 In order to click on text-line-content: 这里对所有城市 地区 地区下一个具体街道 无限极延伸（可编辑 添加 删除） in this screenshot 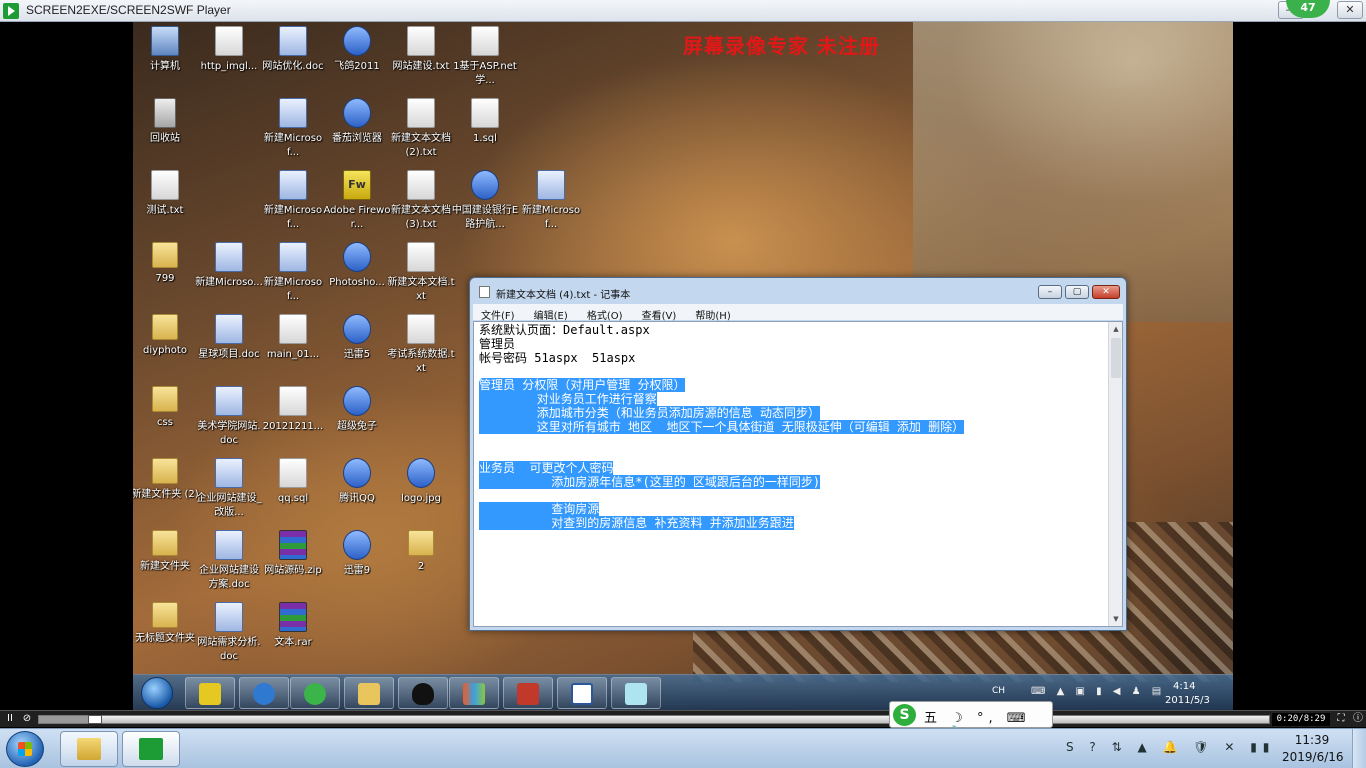, I will do `click(722, 426)`.